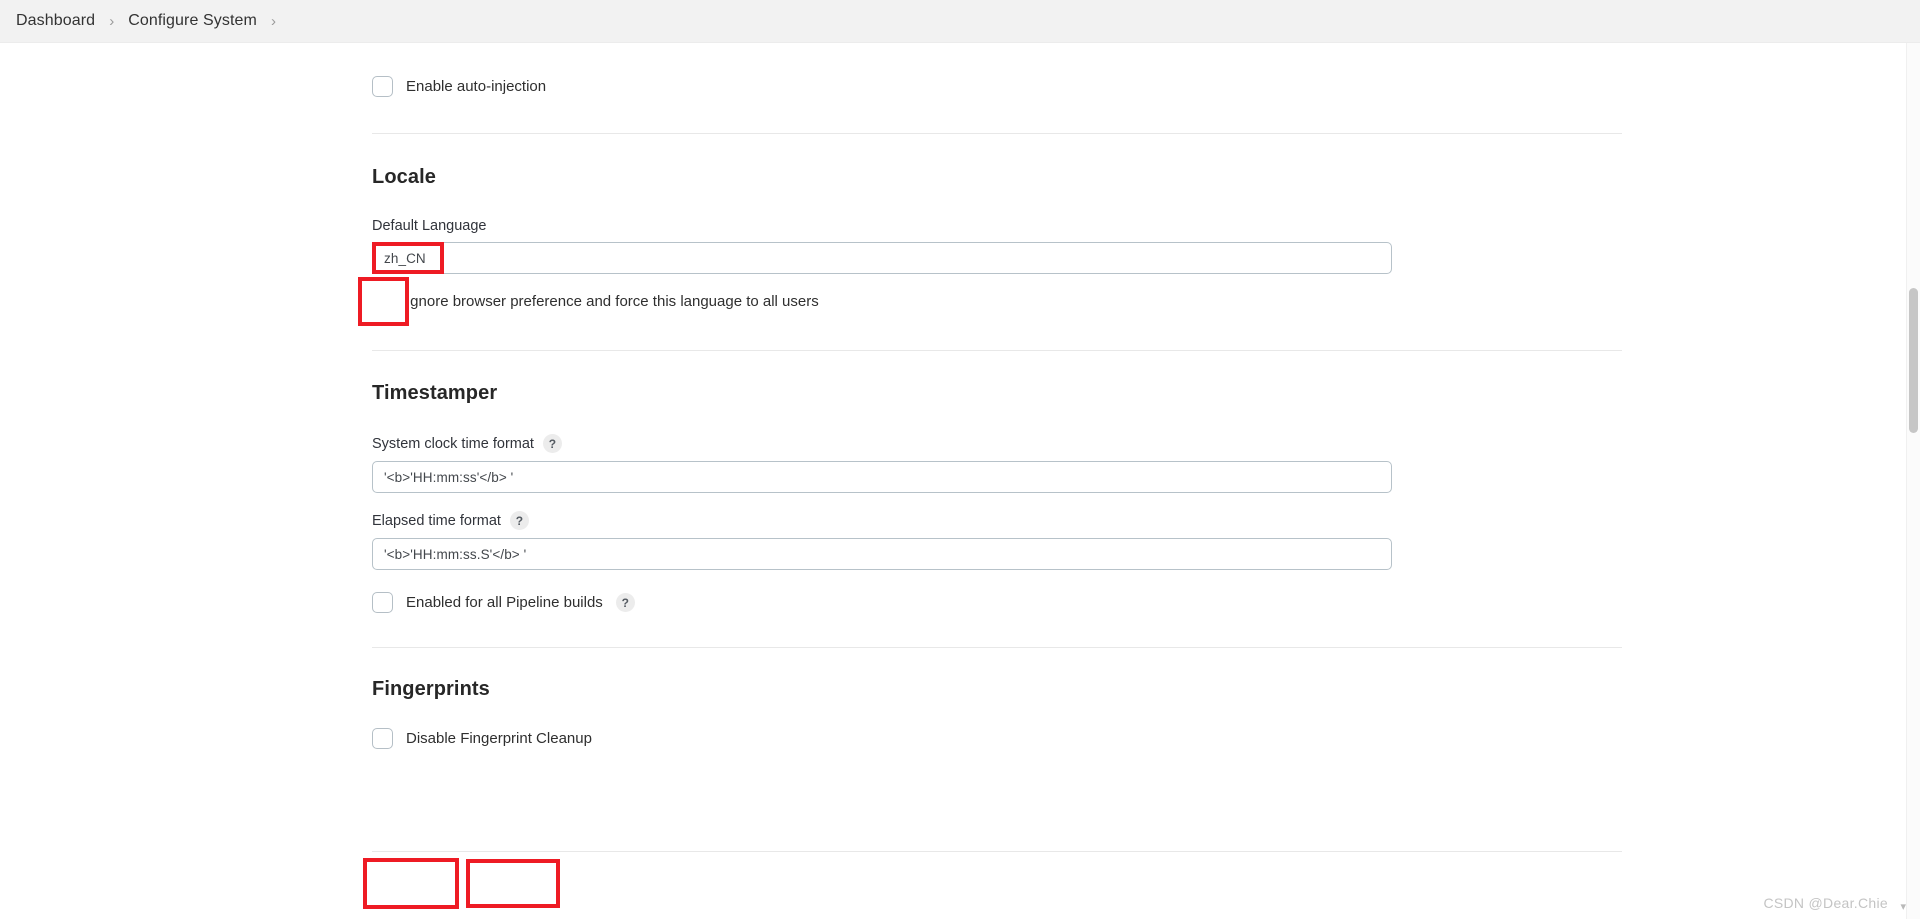 The image size is (1920, 919). I want to click on chevron-right-icon-2: ›, so click(273, 21).